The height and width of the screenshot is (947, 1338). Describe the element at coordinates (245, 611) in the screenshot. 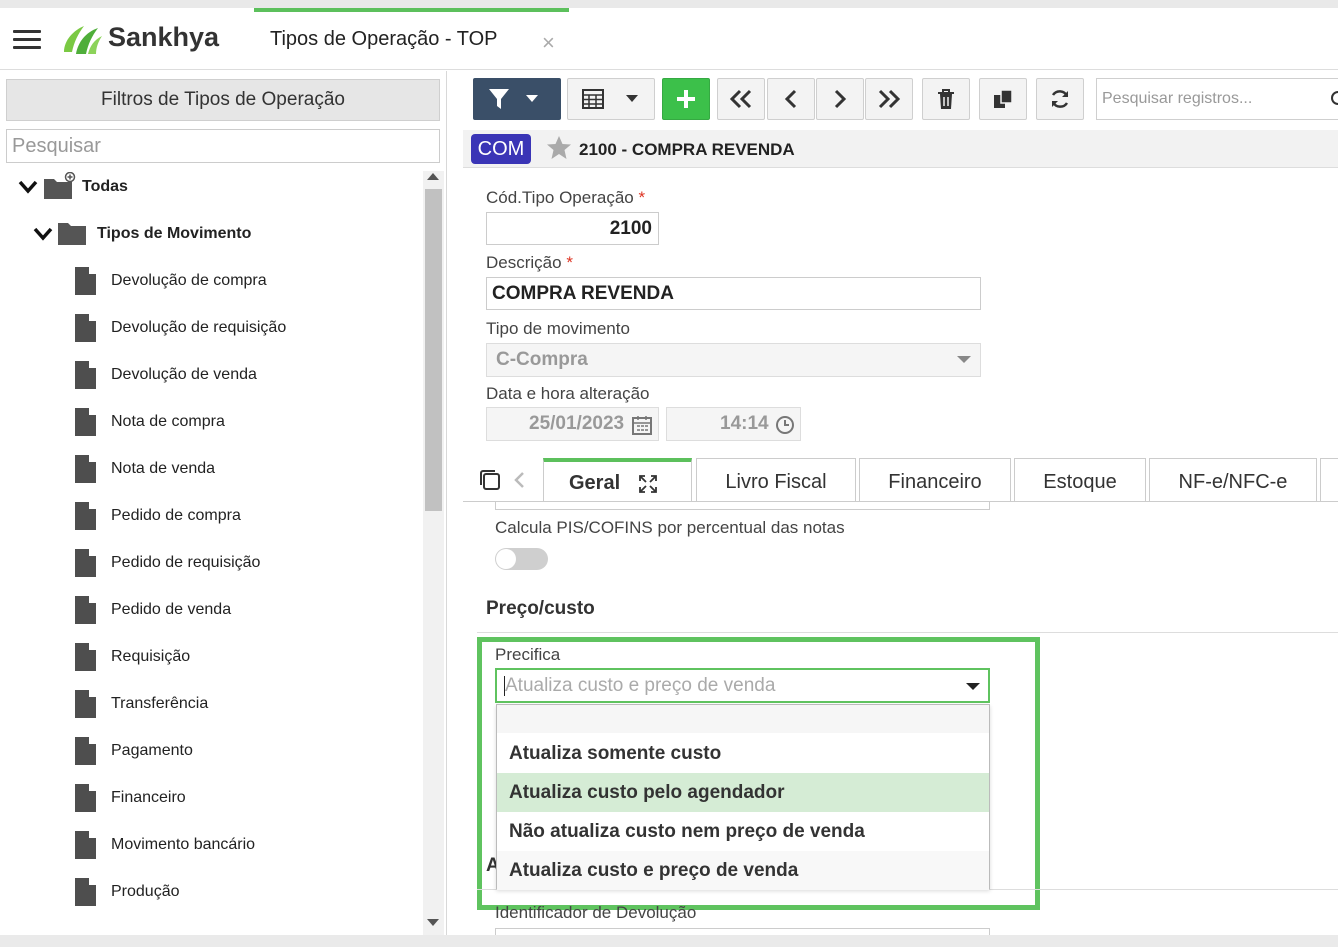

I see `tree-item: Pedido de venda` at that location.